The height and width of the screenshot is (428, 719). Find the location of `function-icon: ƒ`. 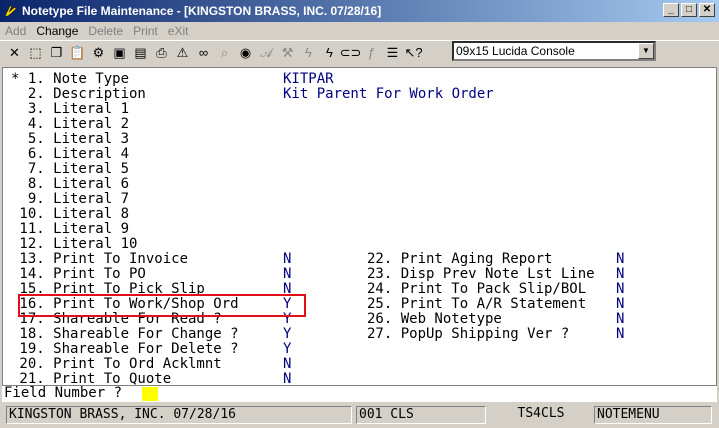

function-icon: ƒ is located at coordinates (371, 52).